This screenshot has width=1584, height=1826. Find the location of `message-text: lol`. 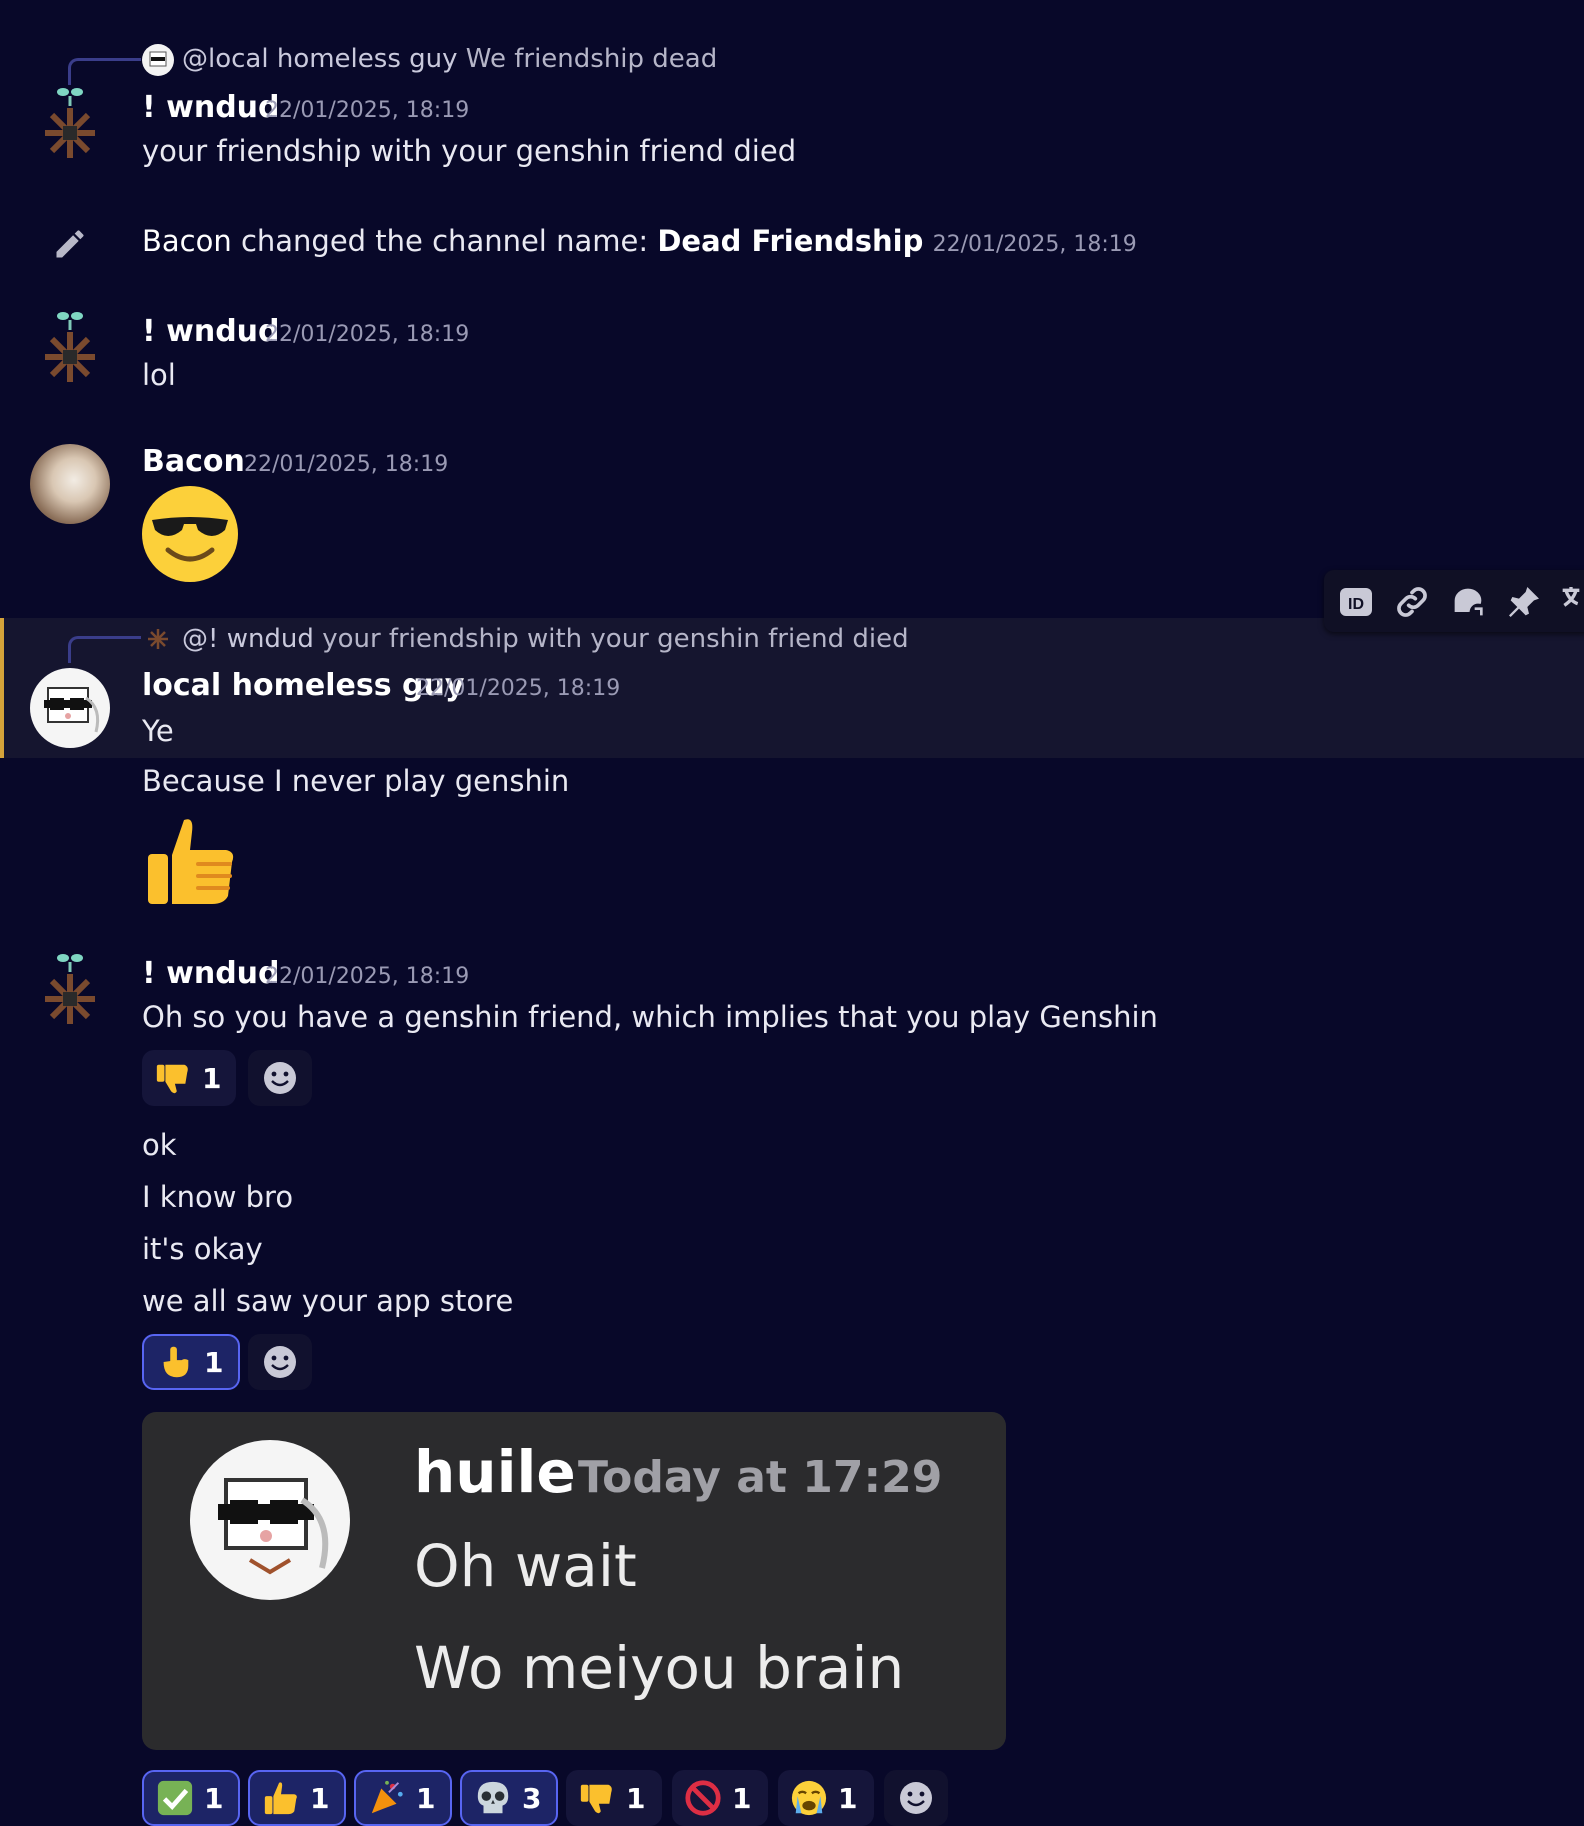

message-text: lol is located at coordinates (159, 375).